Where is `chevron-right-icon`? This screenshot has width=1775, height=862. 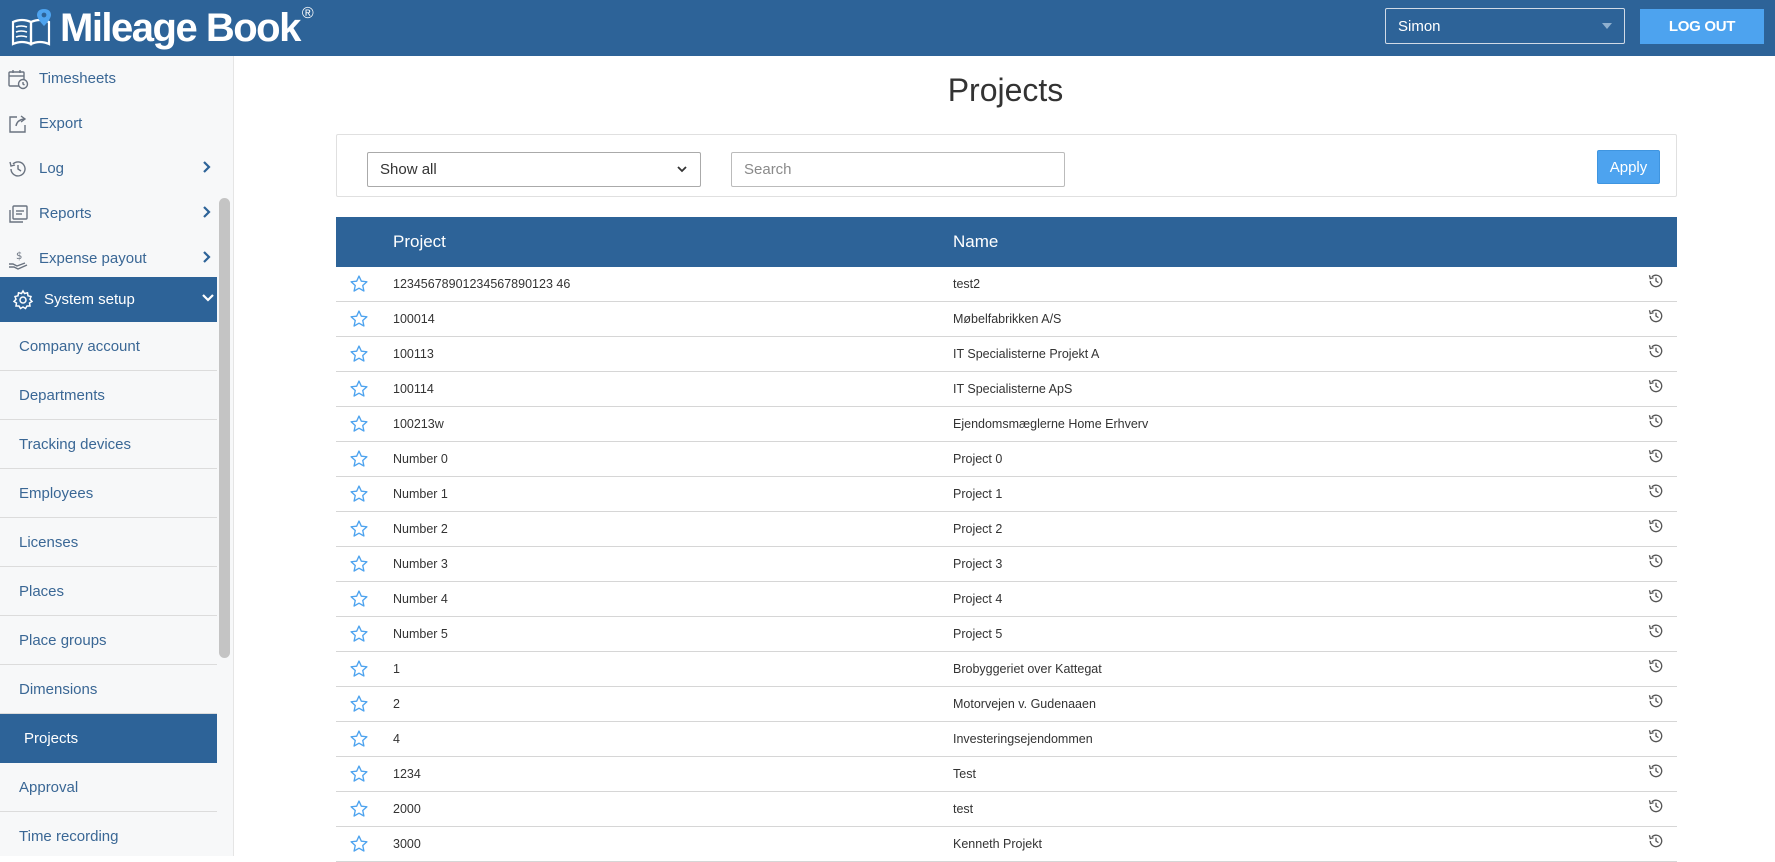 chevron-right-icon is located at coordinates (207, 259).